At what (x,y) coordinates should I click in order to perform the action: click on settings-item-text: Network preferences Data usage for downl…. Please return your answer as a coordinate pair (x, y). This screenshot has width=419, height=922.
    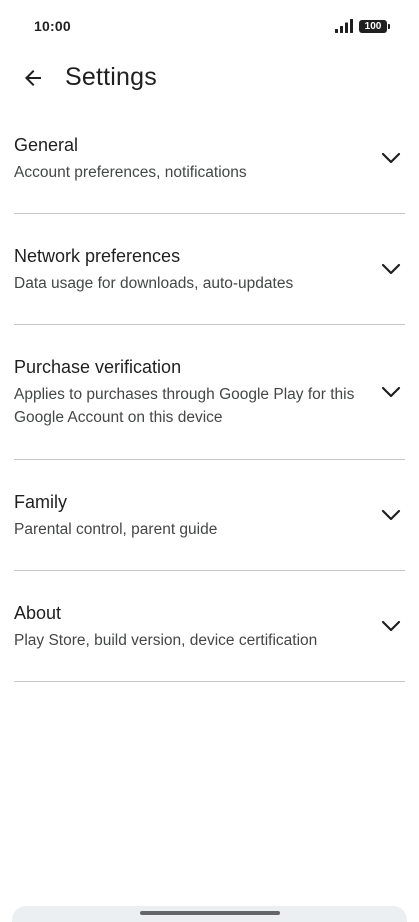
    Looking at the image, I should click on (209, 269).